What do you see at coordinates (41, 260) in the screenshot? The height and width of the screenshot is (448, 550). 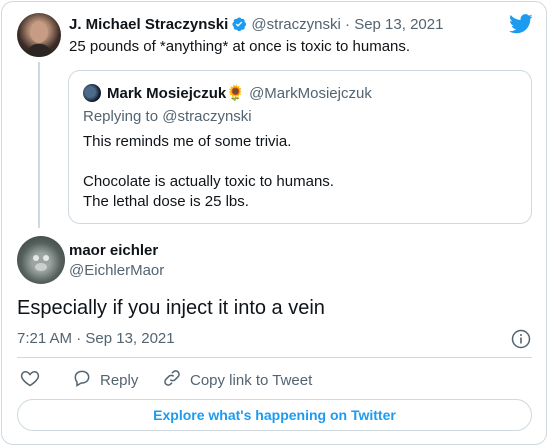 I see `avatar-eichler` at bounding box center [41, 260].